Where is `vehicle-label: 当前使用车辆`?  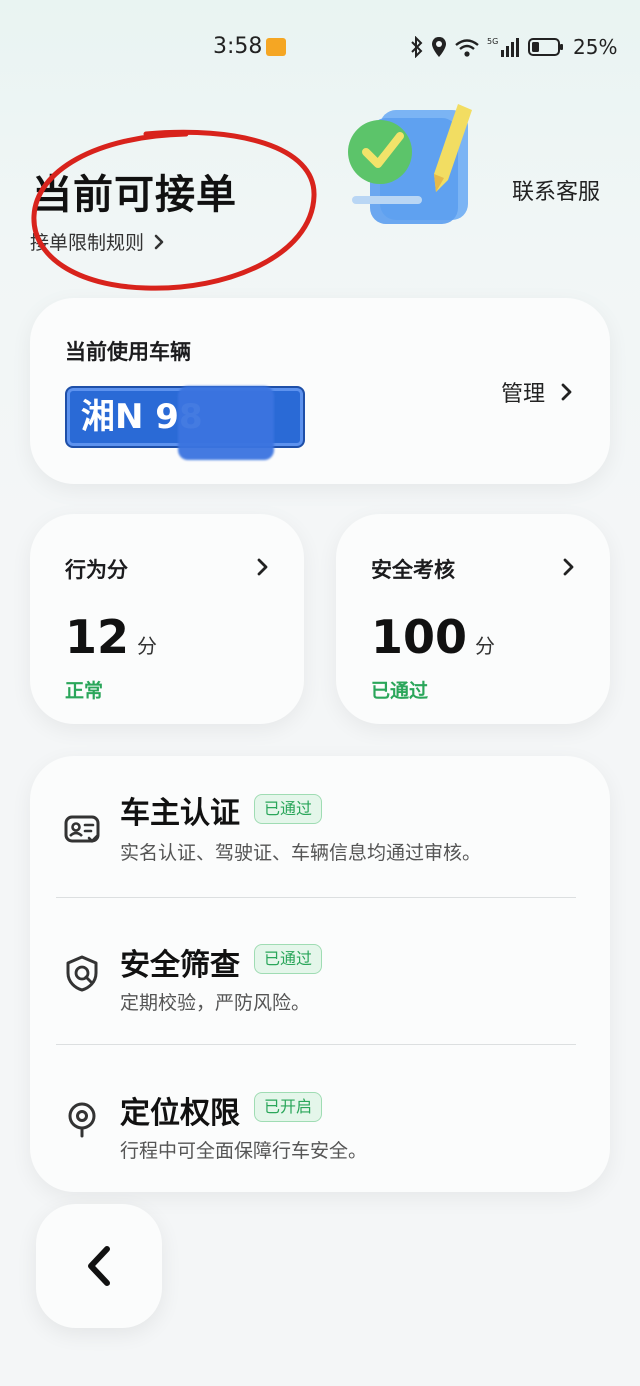
vehicle-label: 当前使用车辆 is located at coordinates (128, 352).